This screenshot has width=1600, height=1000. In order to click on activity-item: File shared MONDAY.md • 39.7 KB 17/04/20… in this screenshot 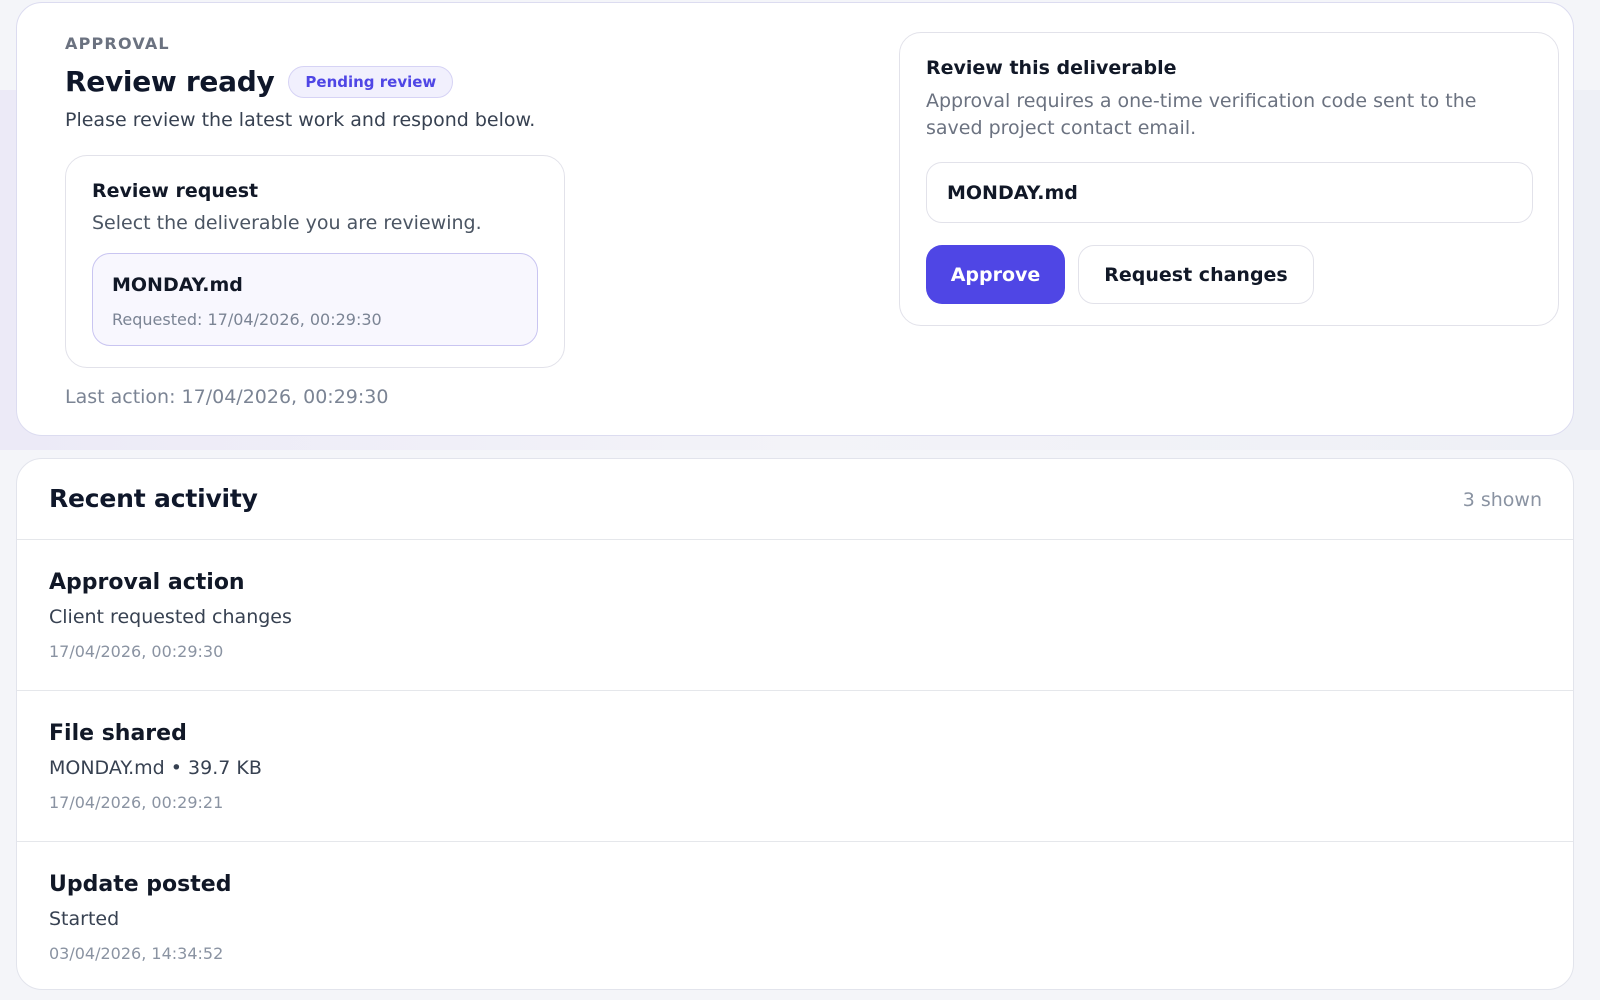, I will do `click(795, 766)`.